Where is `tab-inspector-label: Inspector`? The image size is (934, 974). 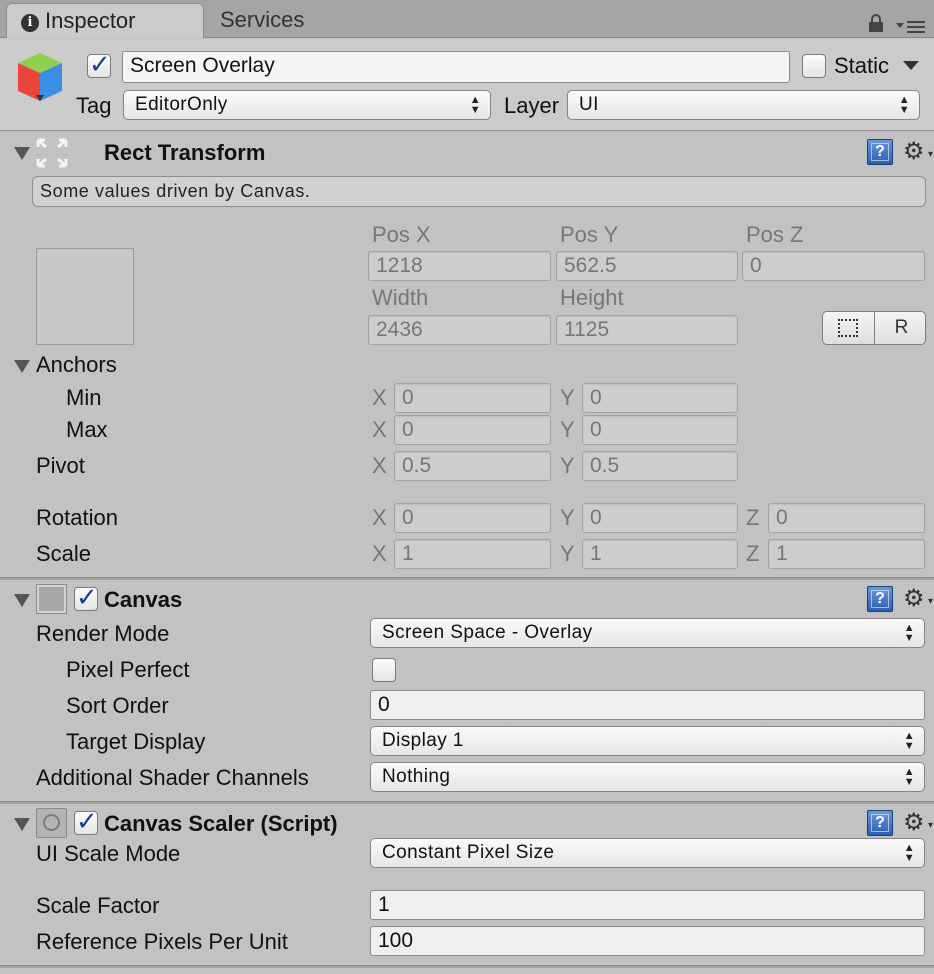
tab-inspector-label: Inspector is located at coordinates (90, 20).